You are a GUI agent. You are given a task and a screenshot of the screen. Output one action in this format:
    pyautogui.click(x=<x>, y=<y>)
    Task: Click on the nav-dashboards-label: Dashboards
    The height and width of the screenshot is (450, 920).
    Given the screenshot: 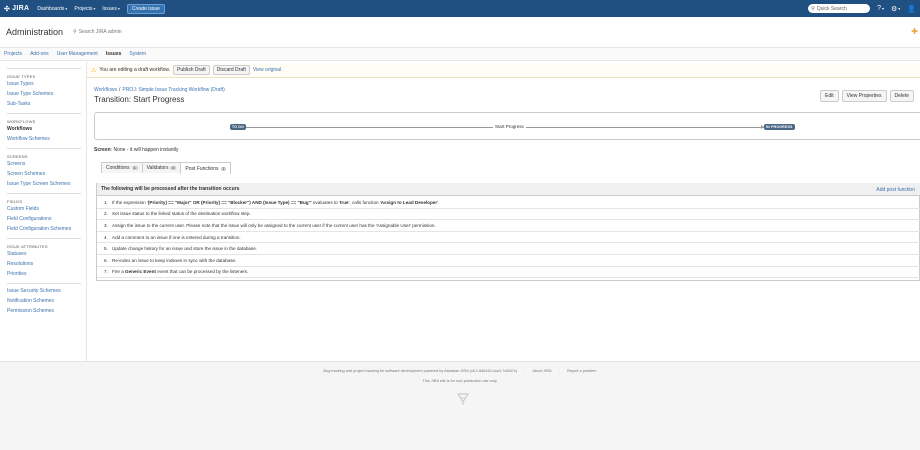 What is the action you would take?
    pyautogui.click(x=51, y=8)
    